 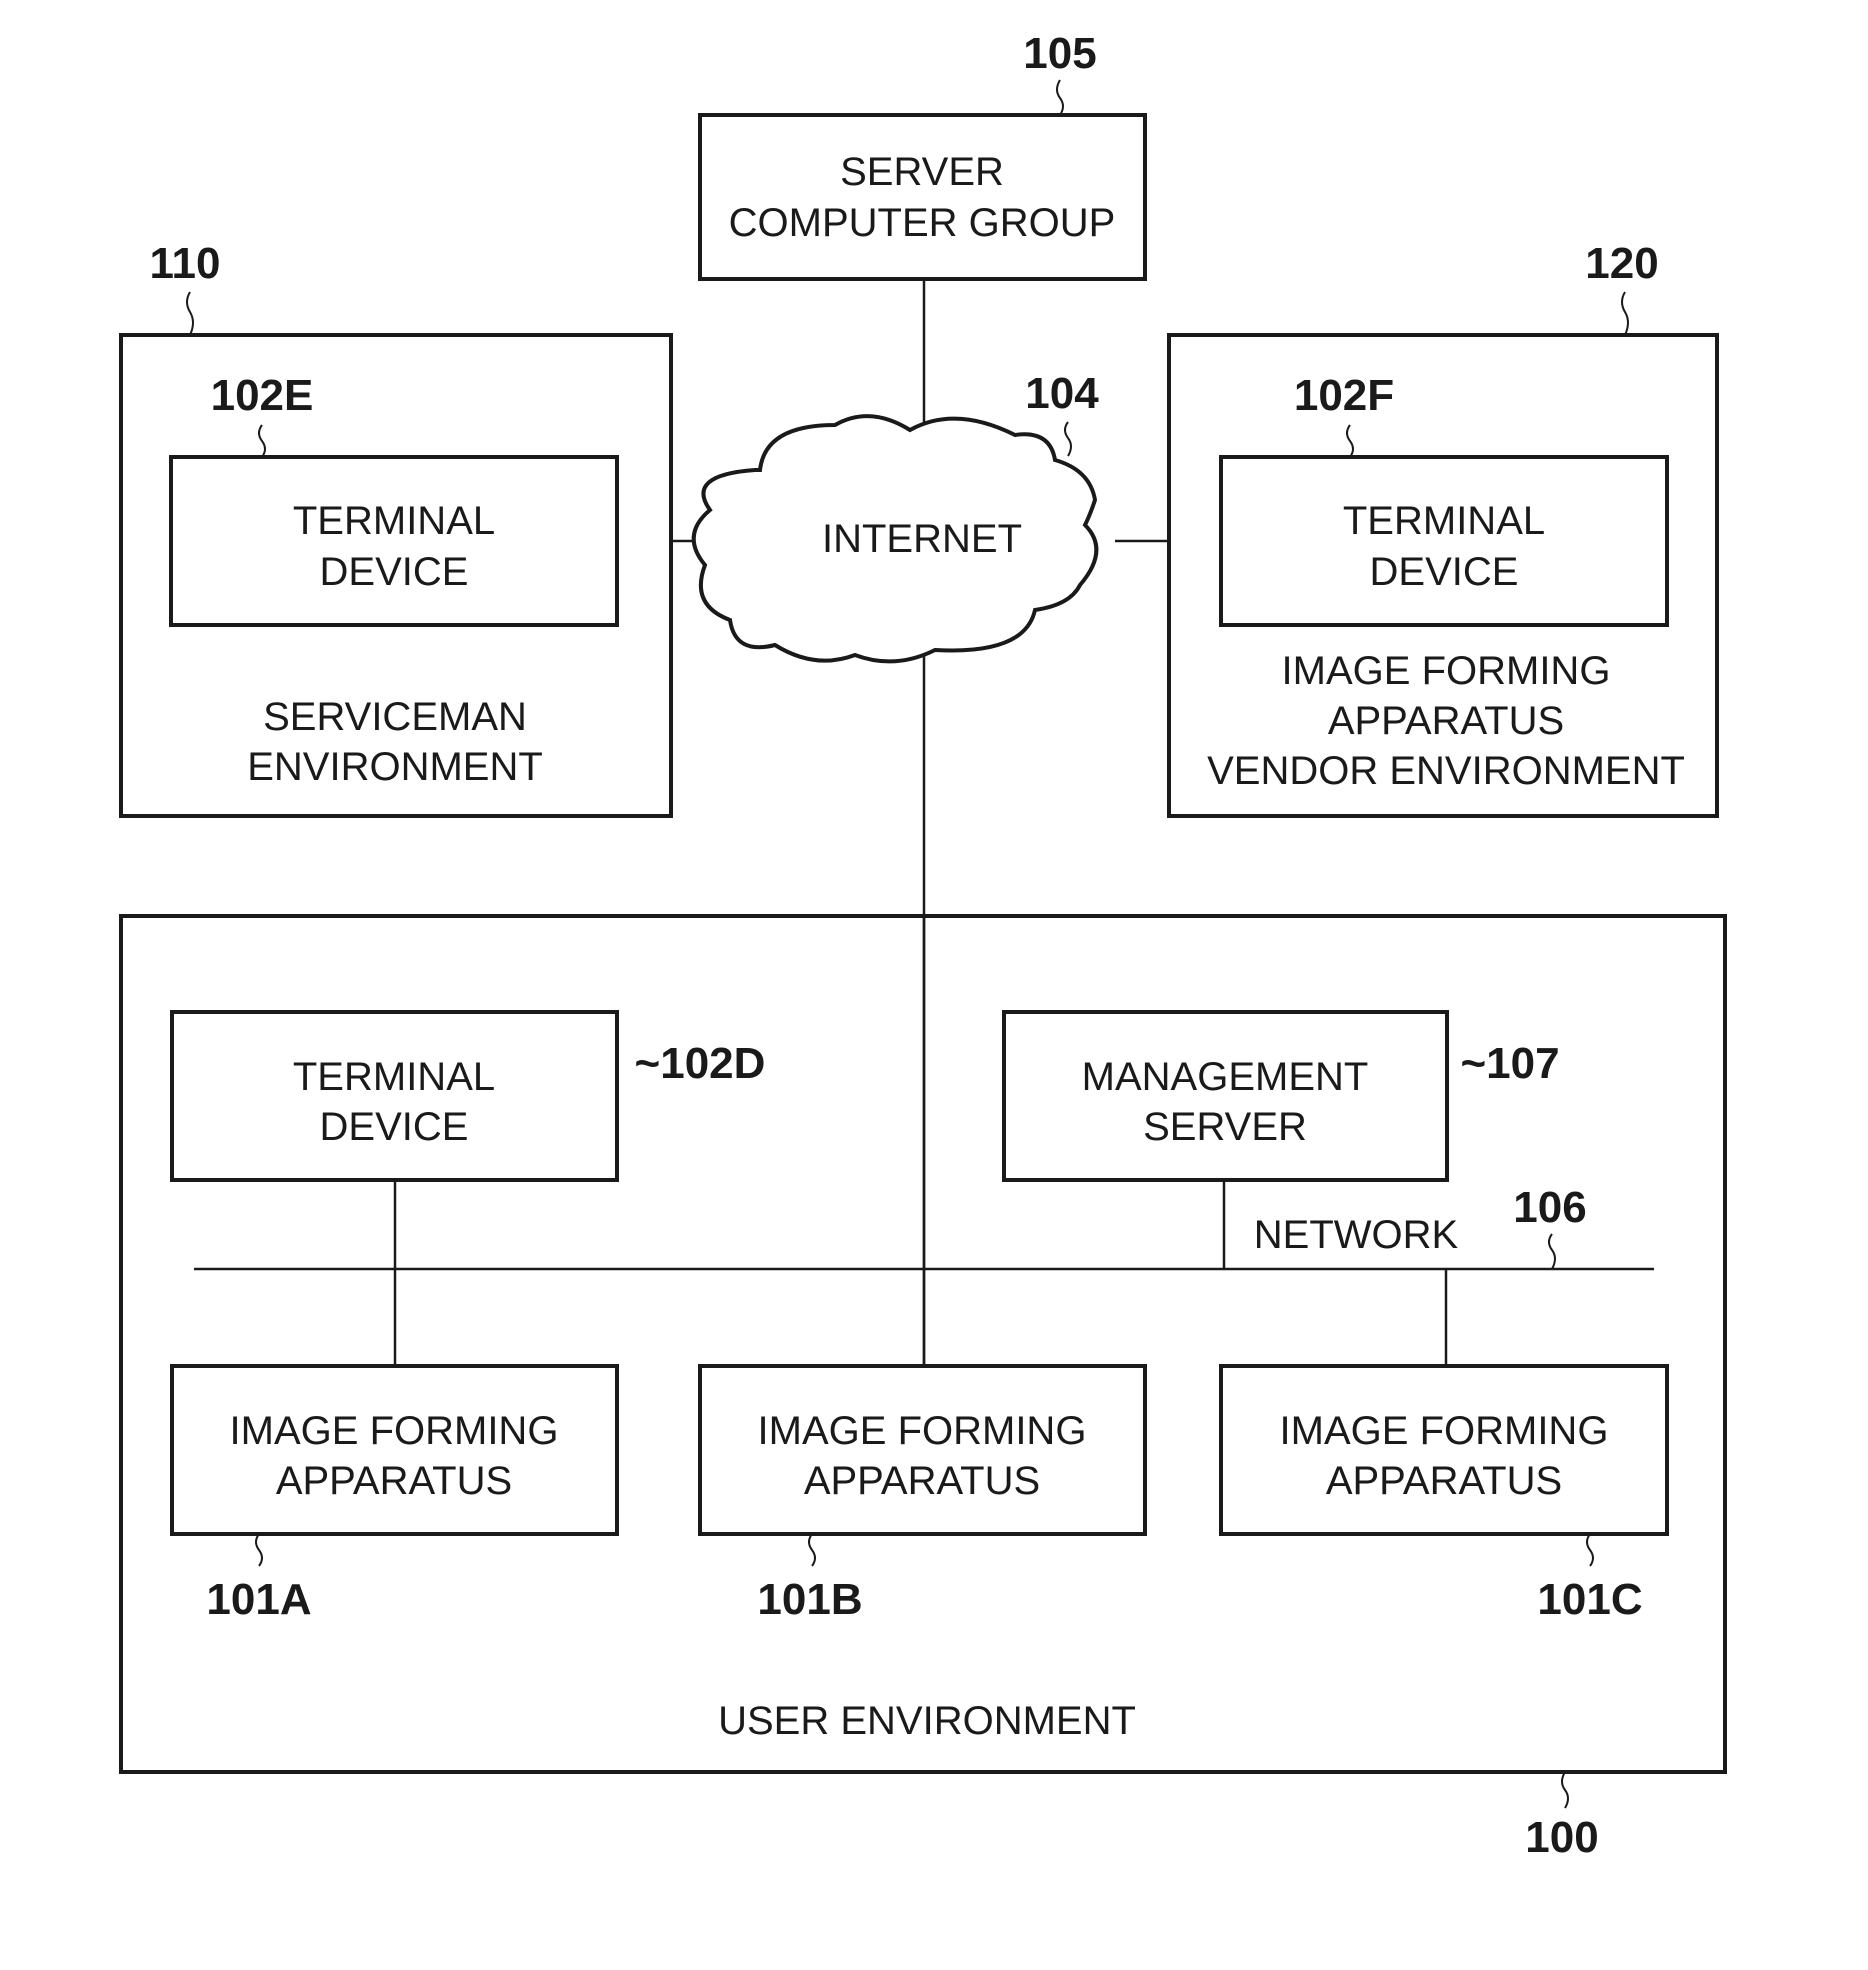 What do you see at coordinates (922, 223) in the screenshot?
I see `server-group-line2: COMPUTER GROUP` at bounding box center [922, 223].